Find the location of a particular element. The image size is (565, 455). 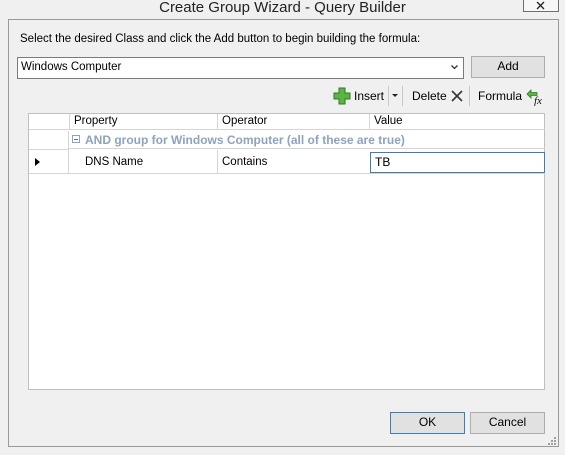

close-icon is located at coordinates (540, 5).